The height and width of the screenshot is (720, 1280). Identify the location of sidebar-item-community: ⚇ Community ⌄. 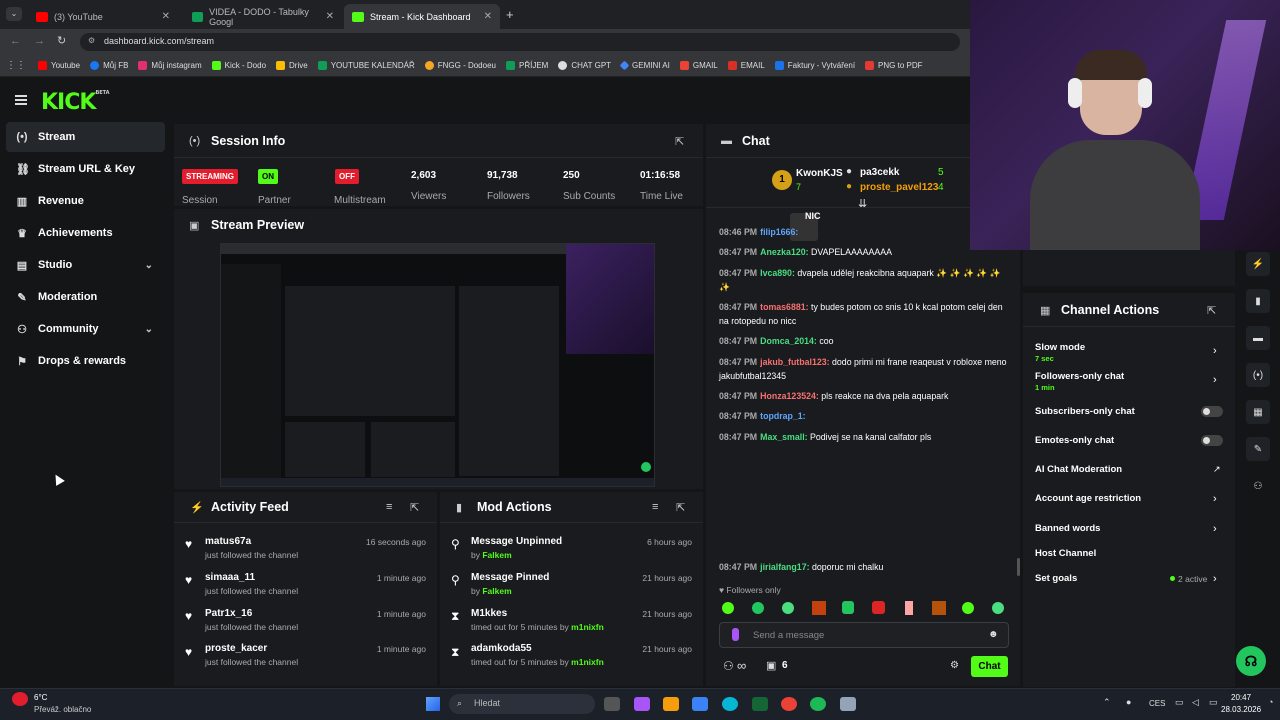
(85, 329).